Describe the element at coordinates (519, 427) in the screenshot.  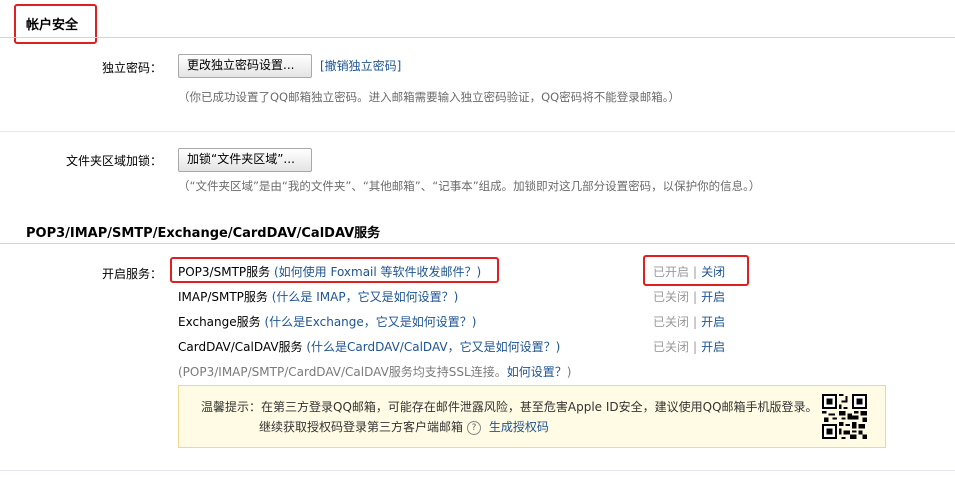
I see `generate-auth-code-link: 生成授权码` at that location.